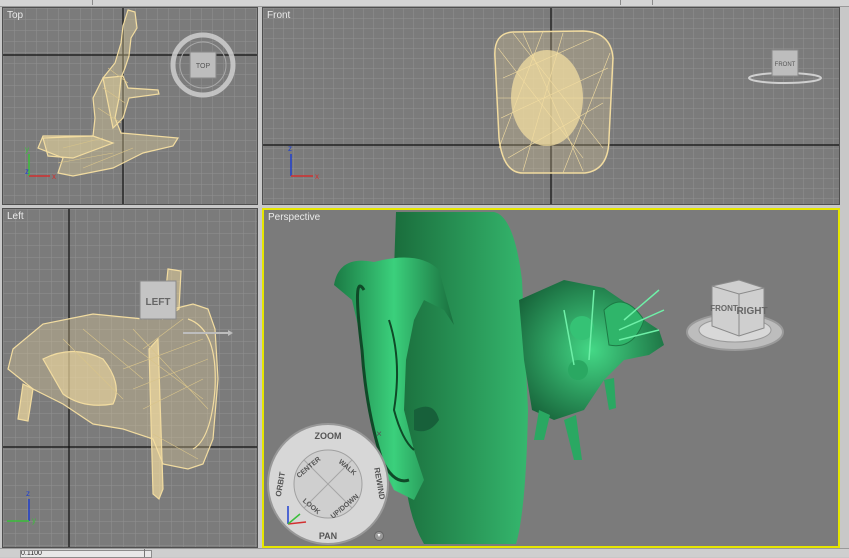 The image size is (849, 558). I want to click on wheel-close-button: ×, so click(379, 435).